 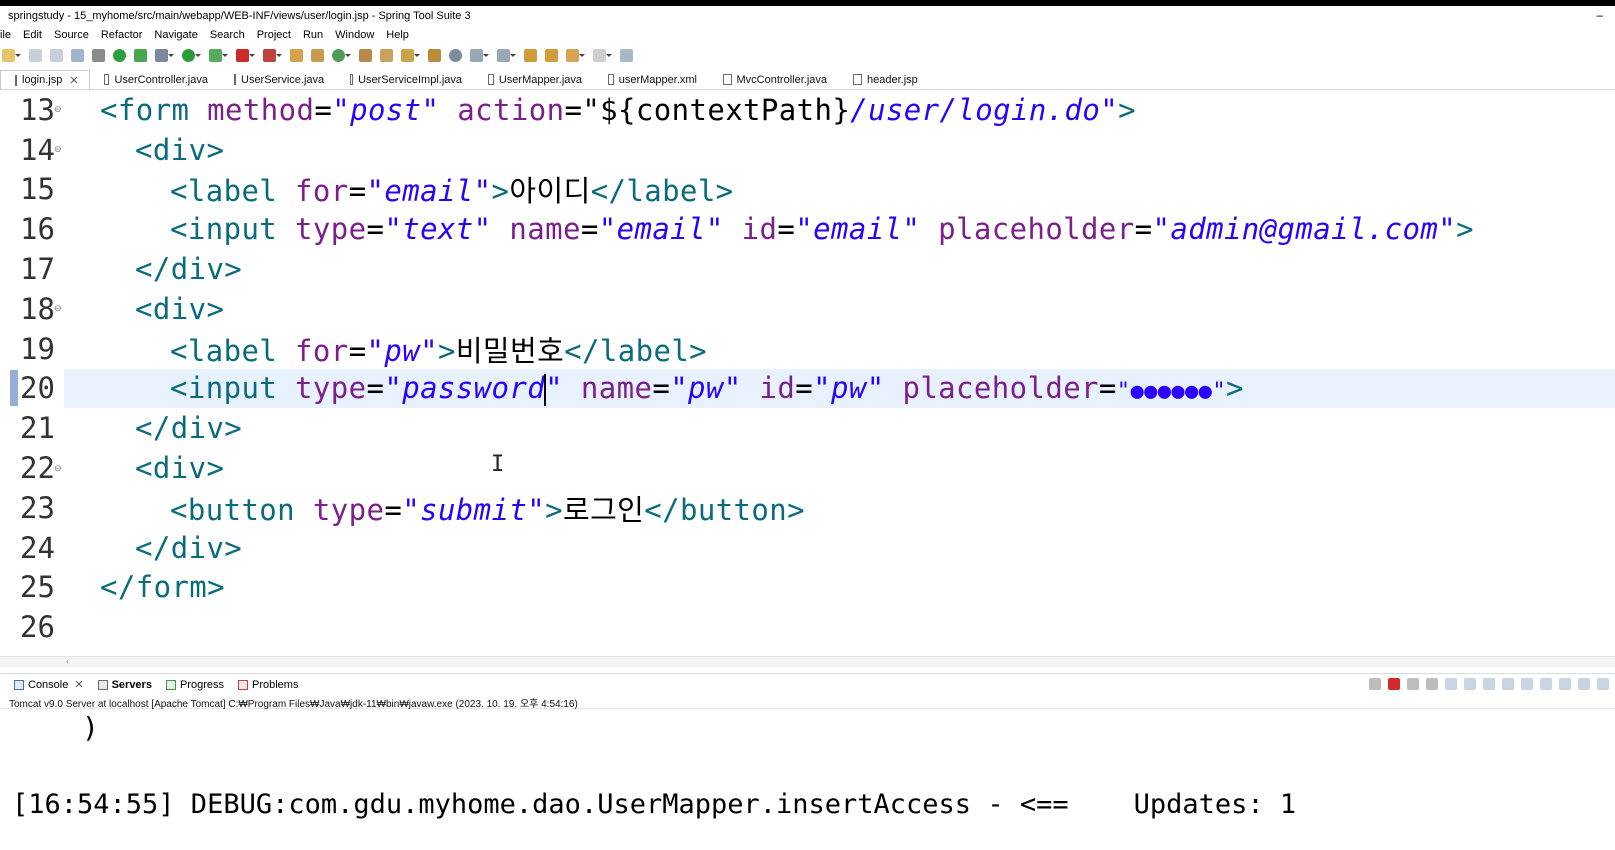 I want to click on minimize-view-icon, so click(x=1603, y=684).